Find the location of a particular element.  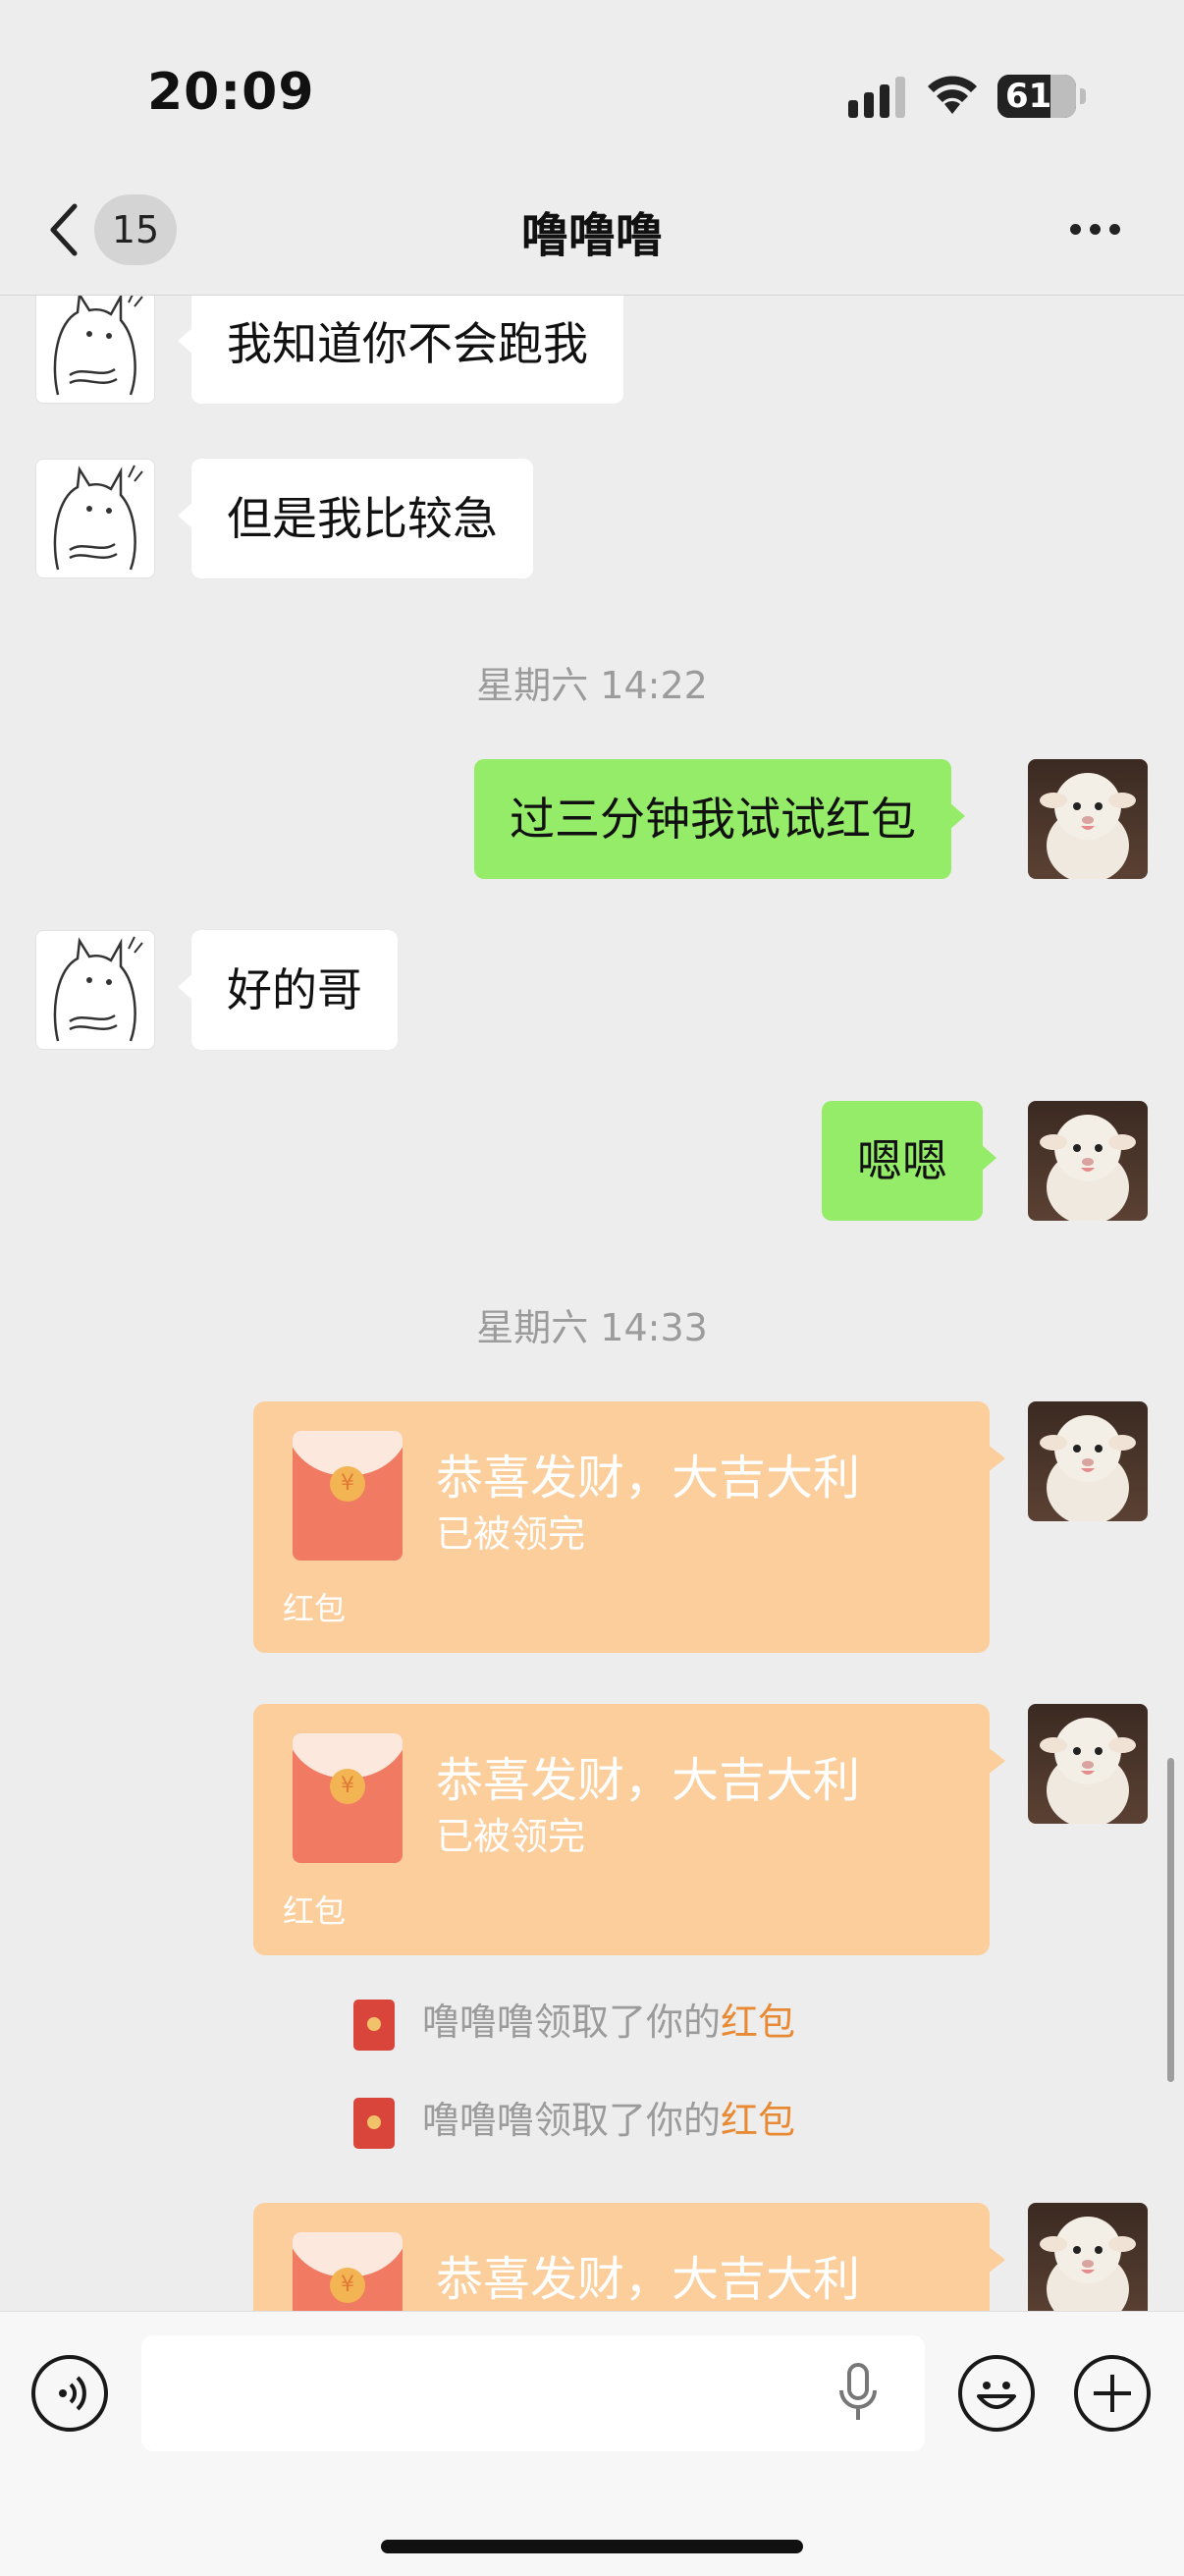

voice-toggle-icon is located at coordinates (69, 2393).